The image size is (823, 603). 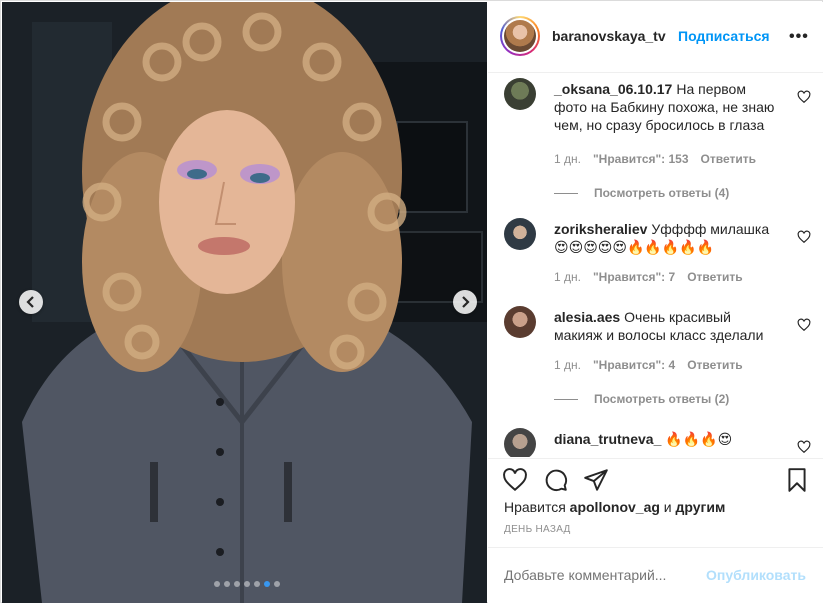 What do you see at coordinates (609, 36) in the screenshot?
I see `author-username: baranovskaya_tv` at bounding box center [609, 36].